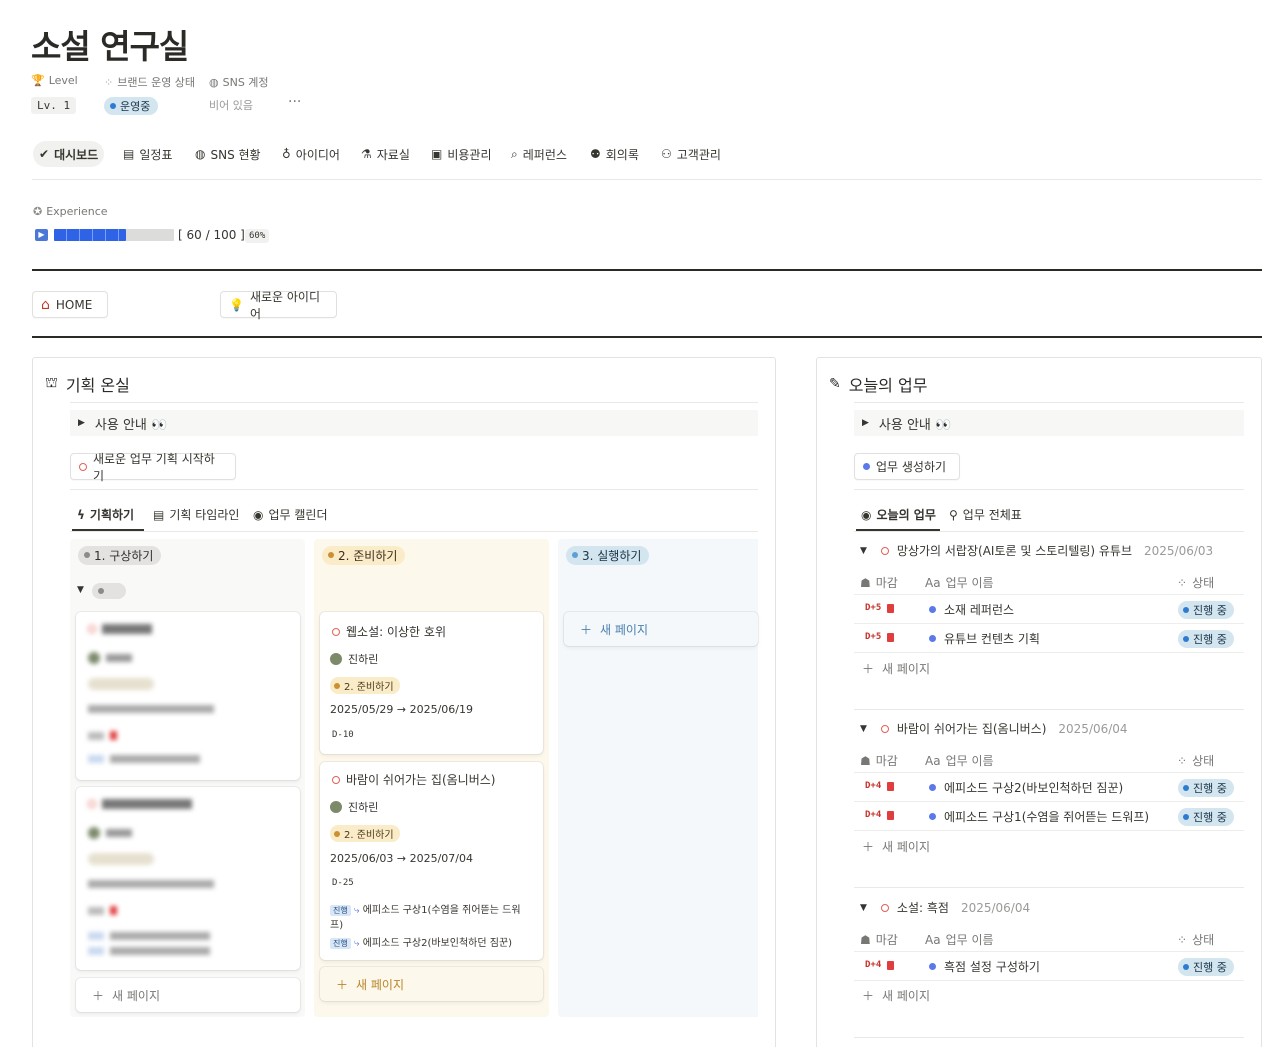 This screenshot has width=1280, height=1047. Describe the element at coordinates (971, 609) in the screenshot. I see `task-name: 소재 레퍼런스` at that location.